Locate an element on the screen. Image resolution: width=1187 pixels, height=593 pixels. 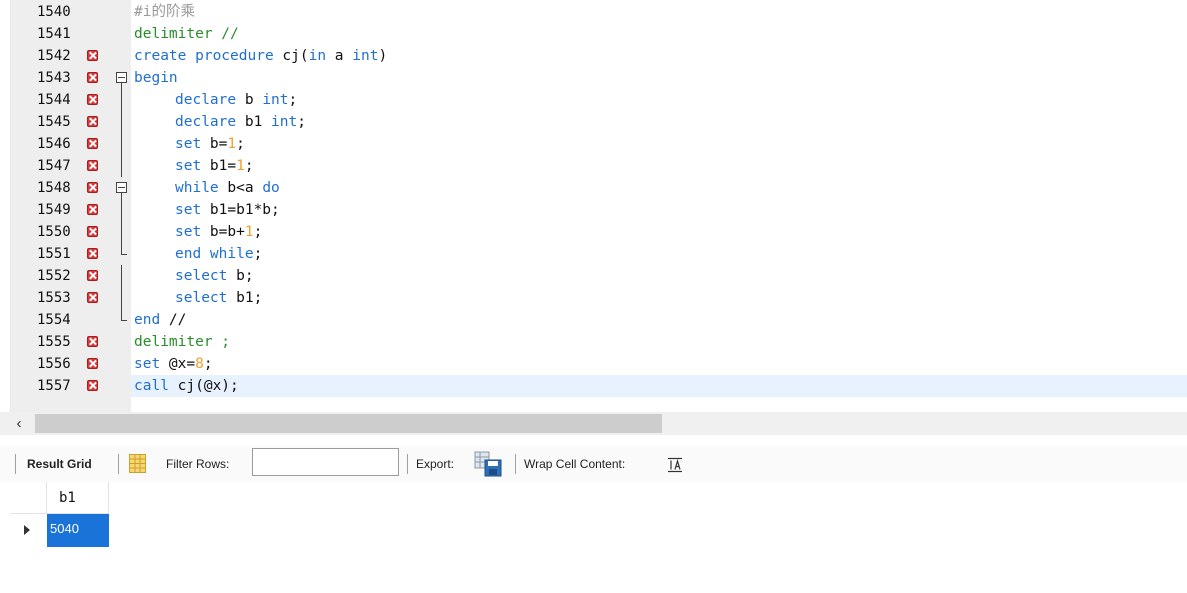
result-grid-tab: Result Grid is located at coordinates (59, 464).